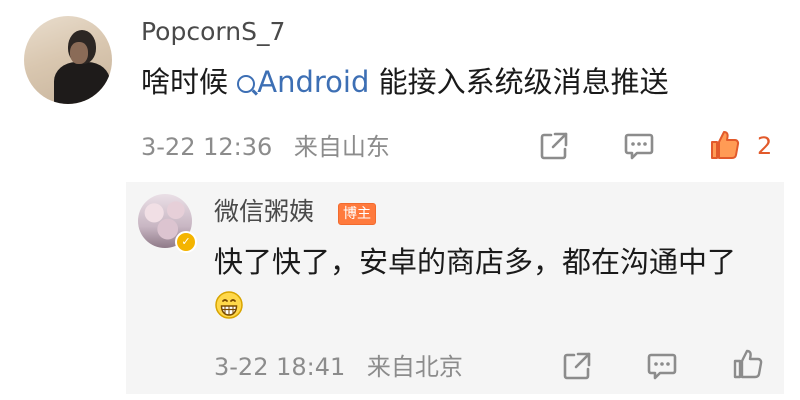 Image resolution: width=800 pixels, height=400 pixels. I want to click on reply-like-button, so click(748, 364).